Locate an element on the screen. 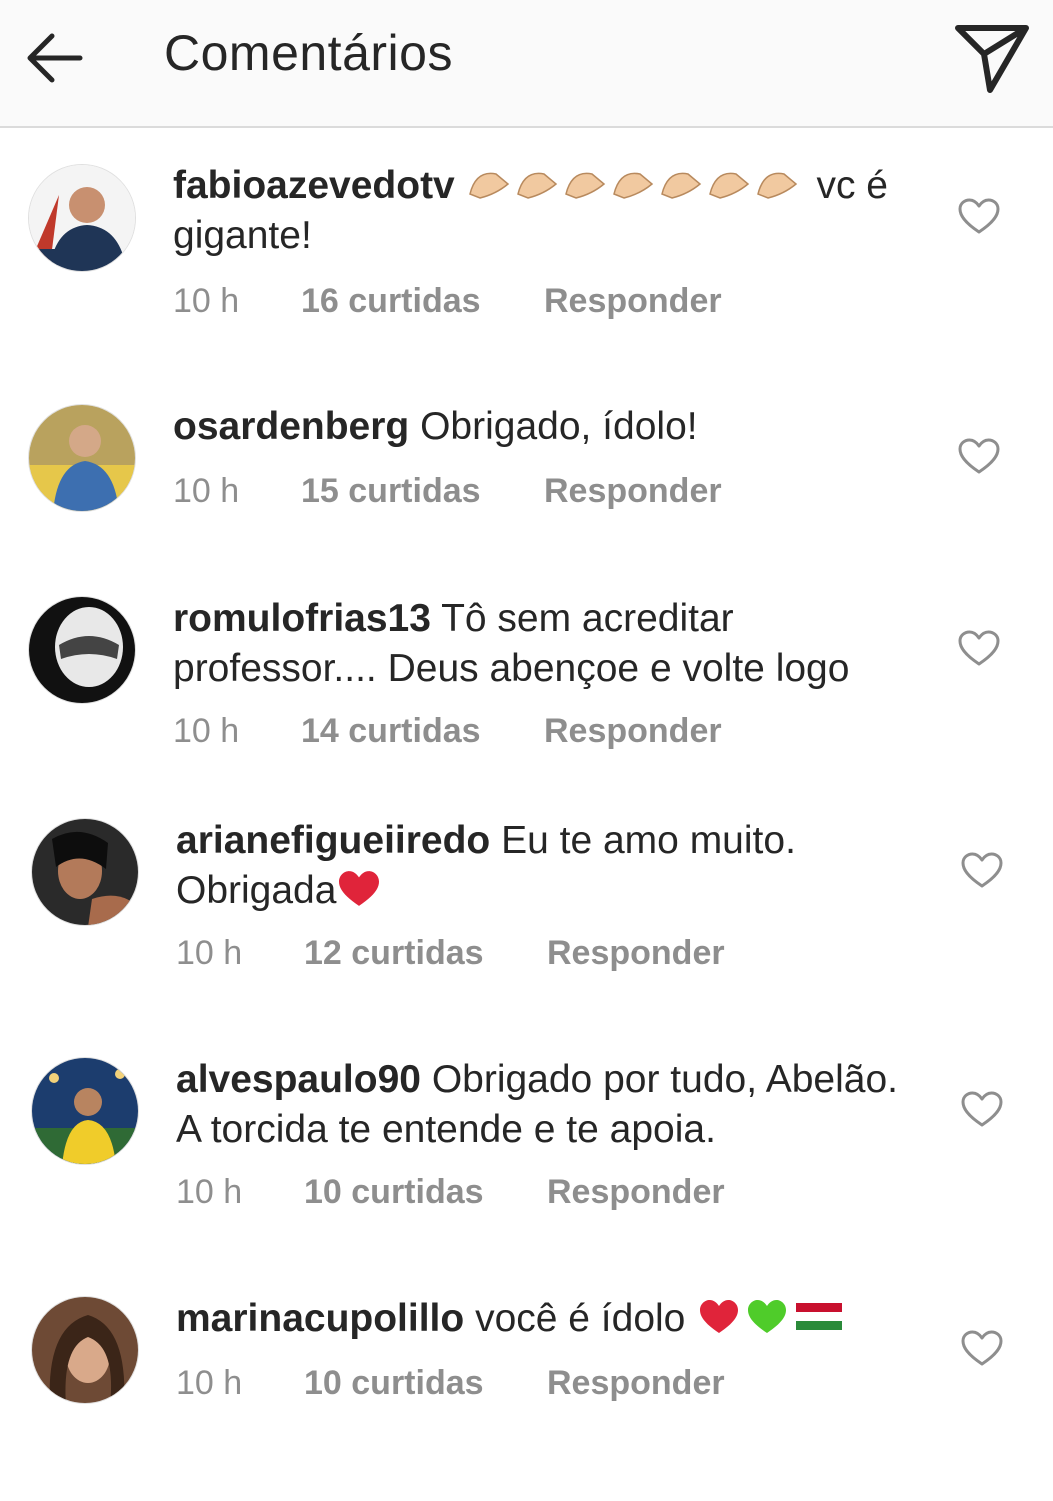  red-heart-emoji is located at coordinates (359, 890).